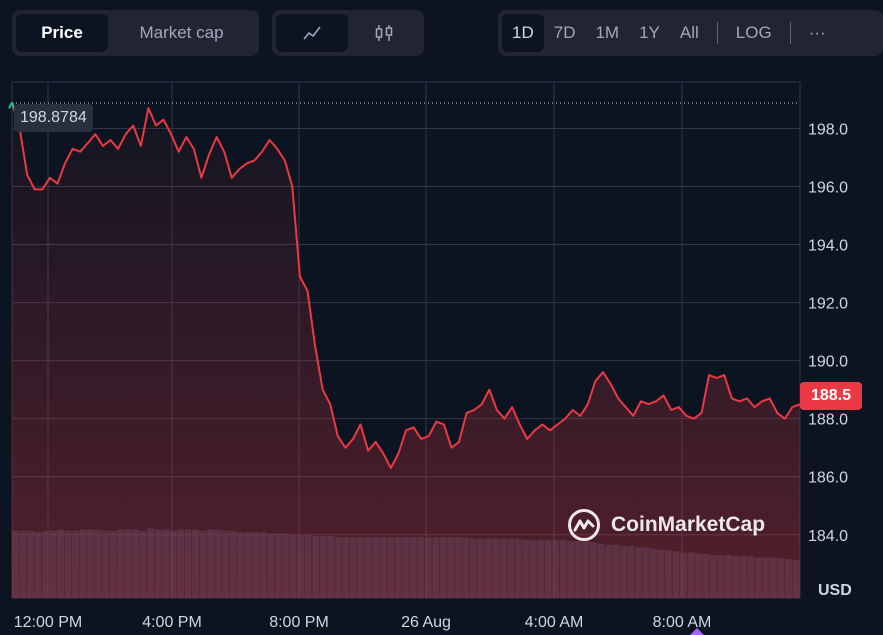 This screenshot has height=635, width=883. What do you see at coordinates (53, 118) in the screenshot?
I see `high-price-label: 198.8784` at bounding box center [53, 118].